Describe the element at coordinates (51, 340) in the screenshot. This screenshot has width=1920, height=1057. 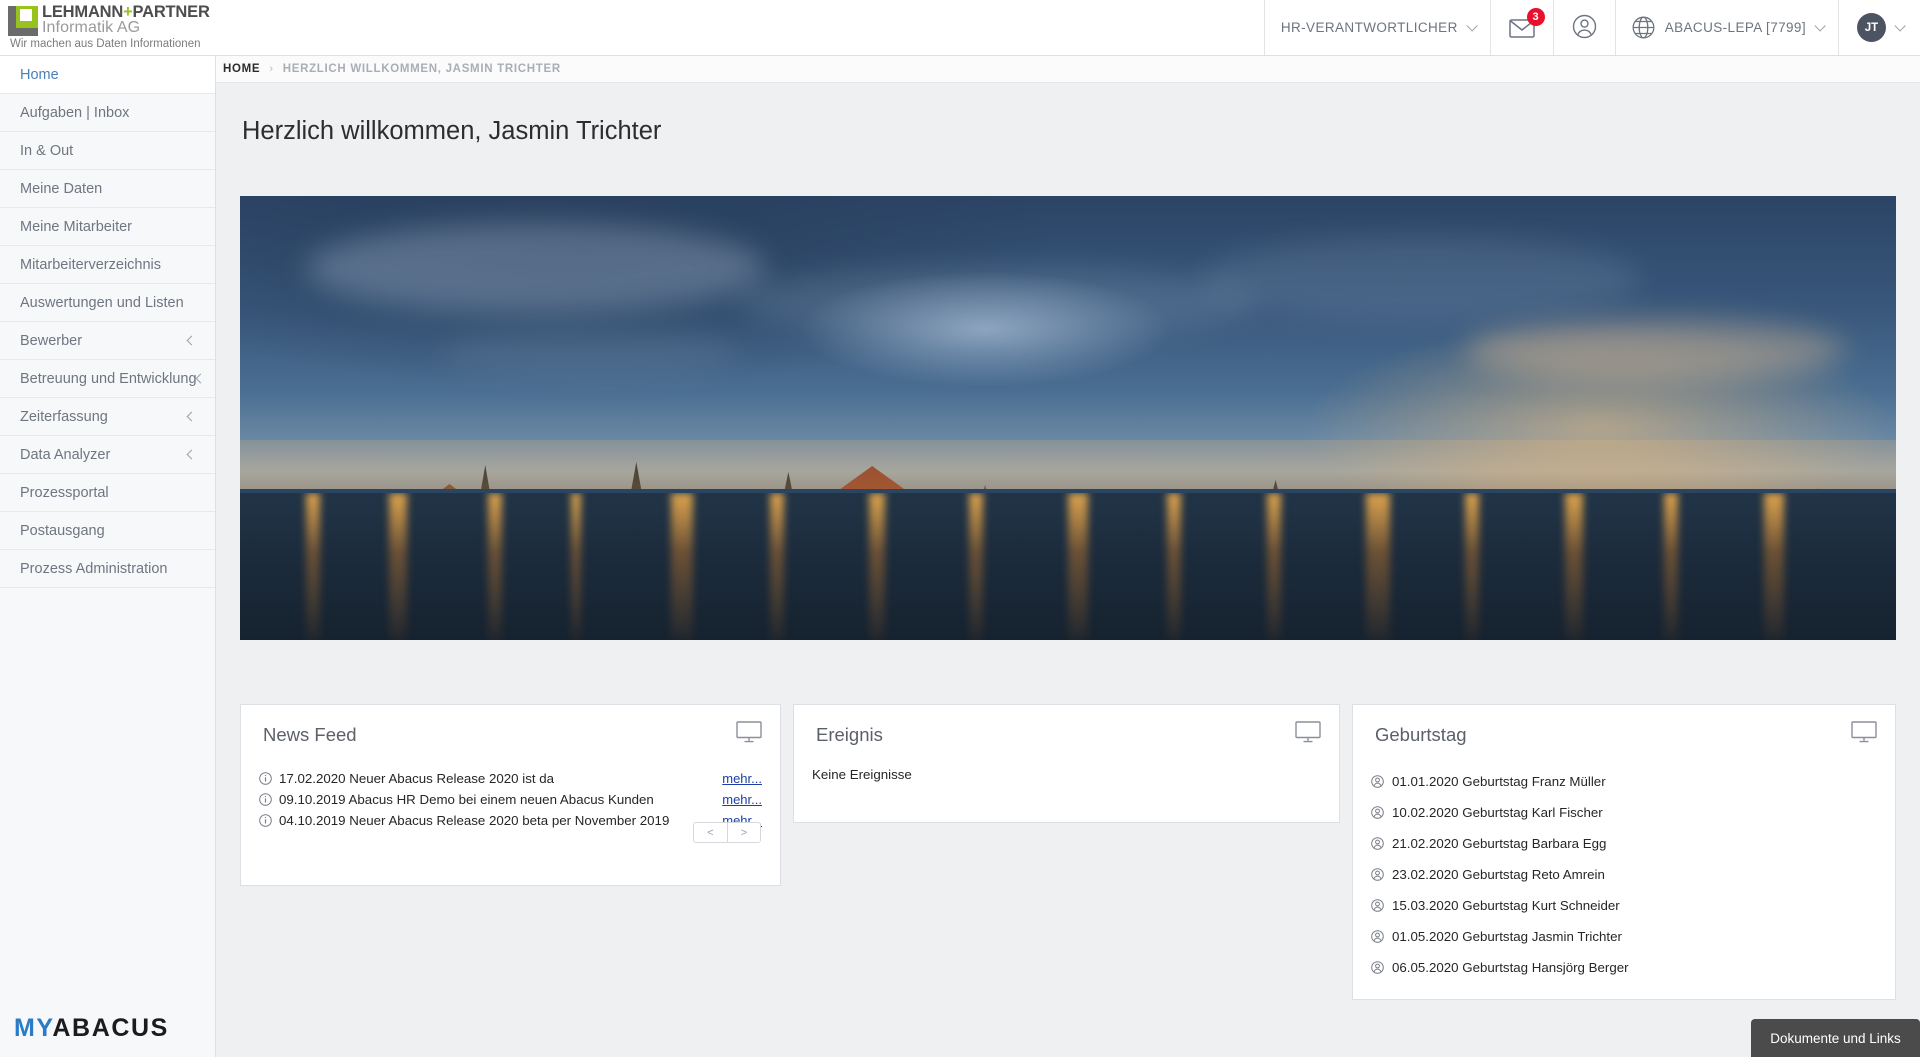
I see `sidebar-item-label: Bewerber` at that location.